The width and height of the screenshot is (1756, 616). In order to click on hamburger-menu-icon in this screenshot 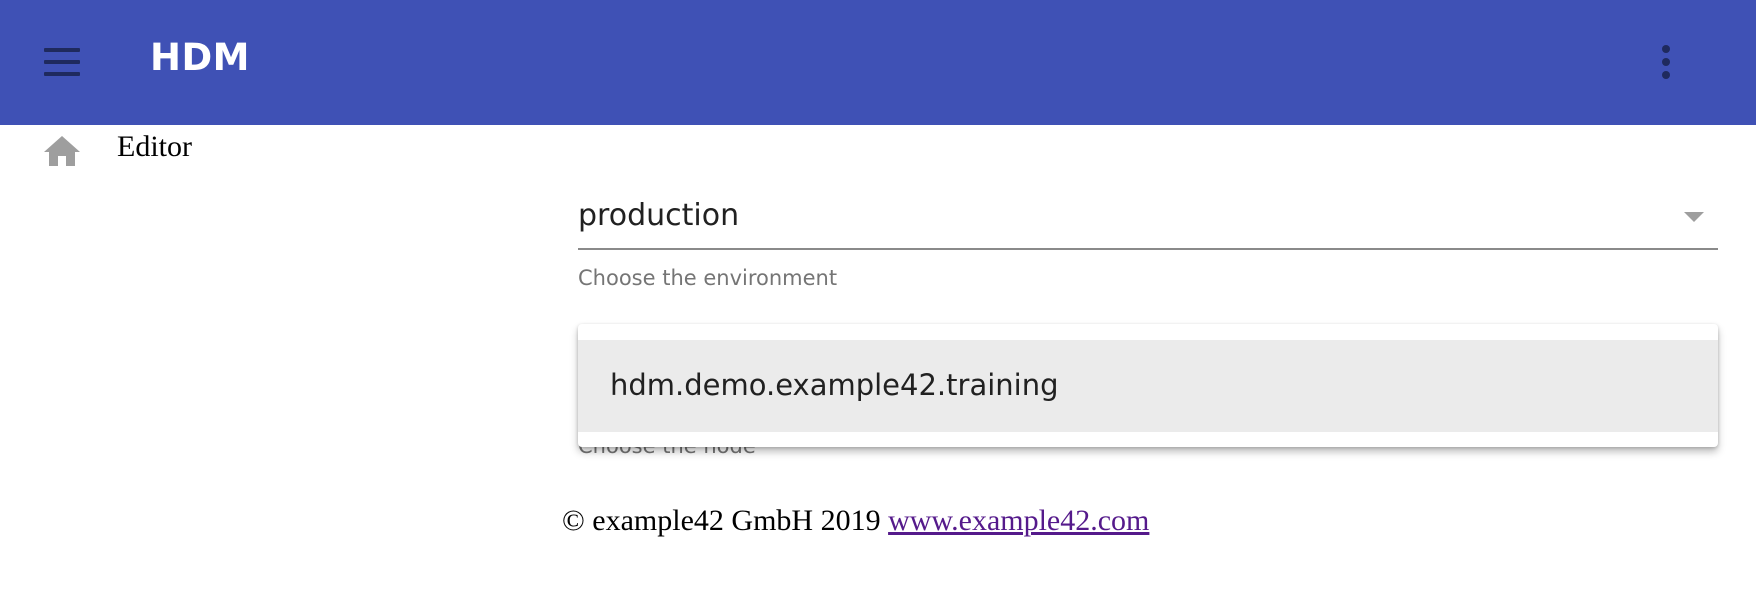, I will do `click(62, 62)`.